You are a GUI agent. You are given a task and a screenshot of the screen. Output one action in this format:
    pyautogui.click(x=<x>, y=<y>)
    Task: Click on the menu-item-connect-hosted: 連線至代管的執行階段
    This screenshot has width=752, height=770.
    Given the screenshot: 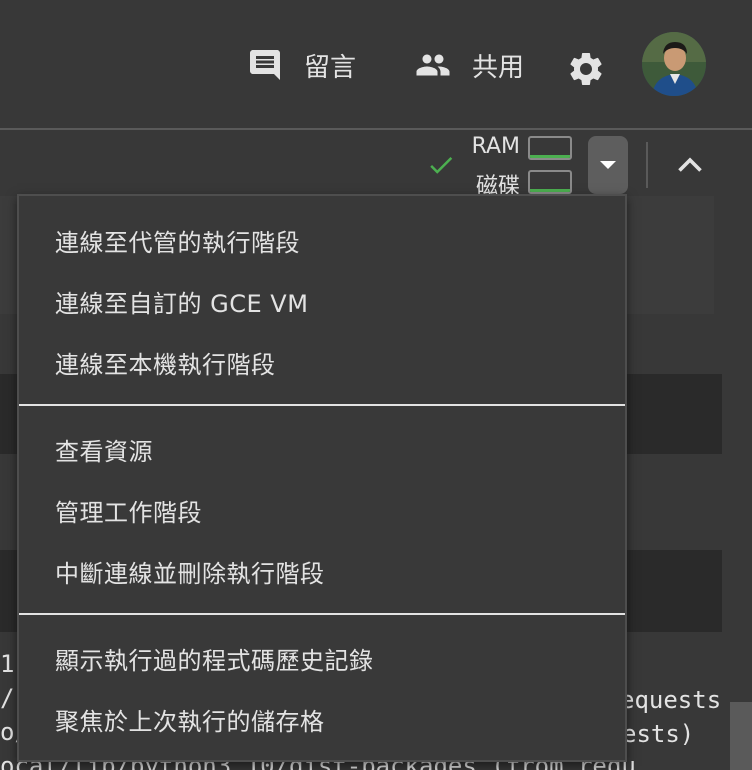 What is the action you would take?
    pyautogui.click(x=322, y=240)
    